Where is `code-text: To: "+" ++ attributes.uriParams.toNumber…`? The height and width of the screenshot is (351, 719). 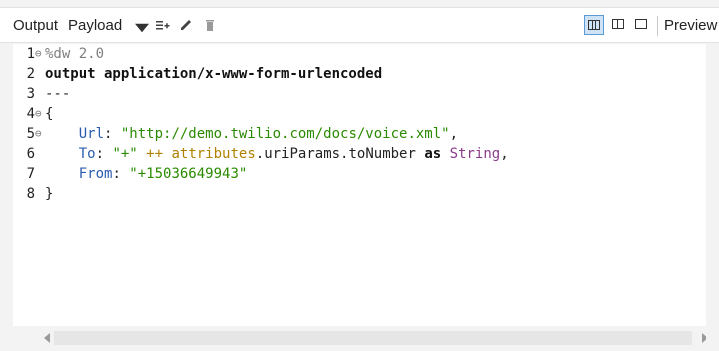
code-text: To: "+" ++ attributes.uriParams.toNumber… is located at coordinates (277, 154).